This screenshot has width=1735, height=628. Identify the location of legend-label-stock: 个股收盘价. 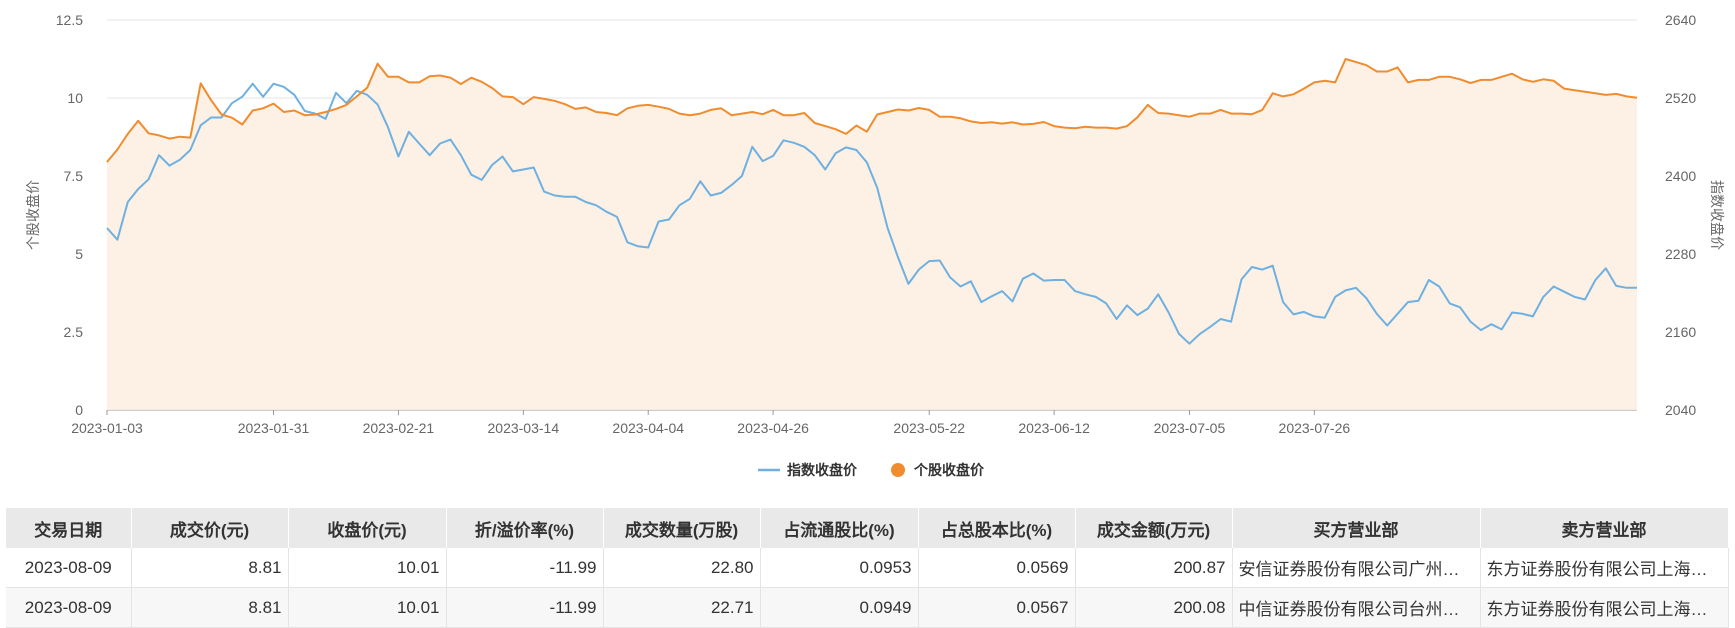
(949, 470).